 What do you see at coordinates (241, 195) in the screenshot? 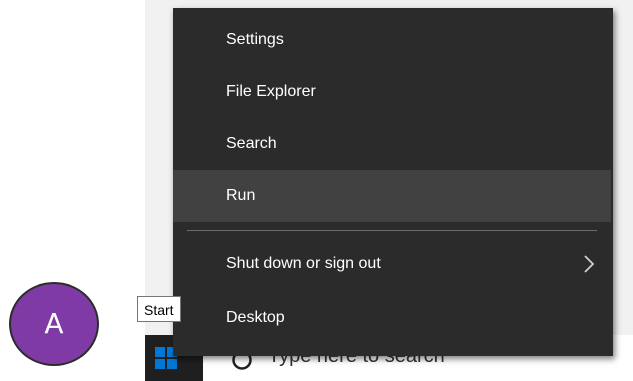
I see `menu-item-label: Run` at bounding box center [241, 195].